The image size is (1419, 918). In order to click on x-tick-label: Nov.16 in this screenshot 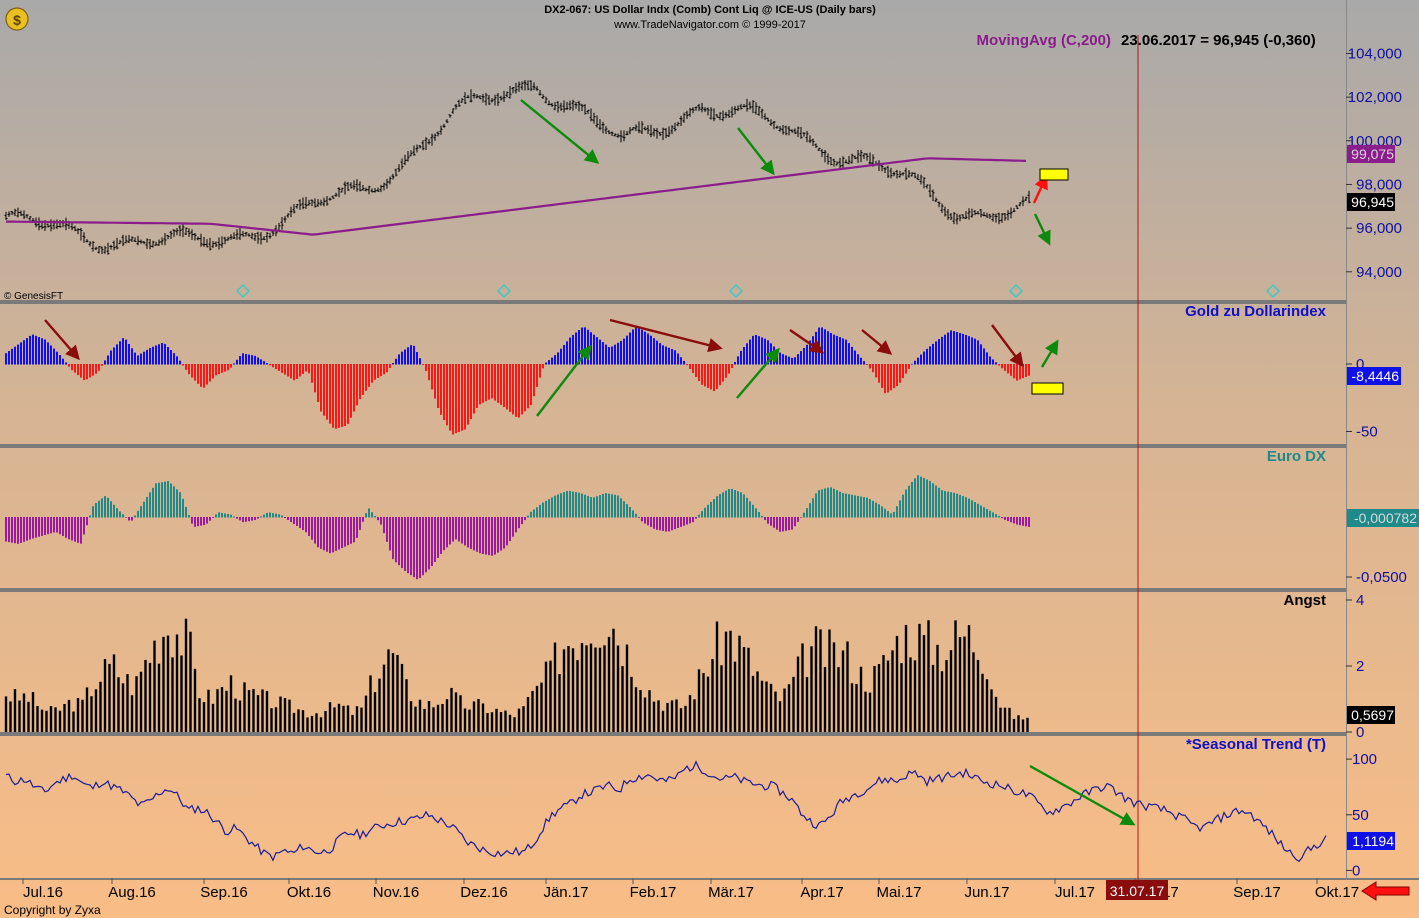, I will do `click(396, 892)`.